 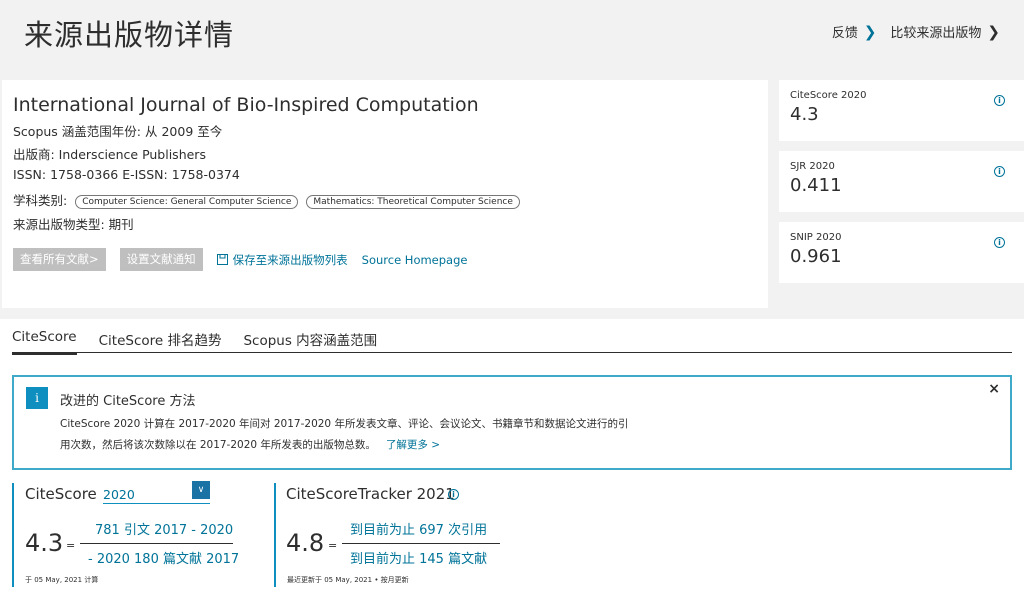 I want to click on metric-sjr: SJR 2020 0.411 i, so click(x=901, y=181).